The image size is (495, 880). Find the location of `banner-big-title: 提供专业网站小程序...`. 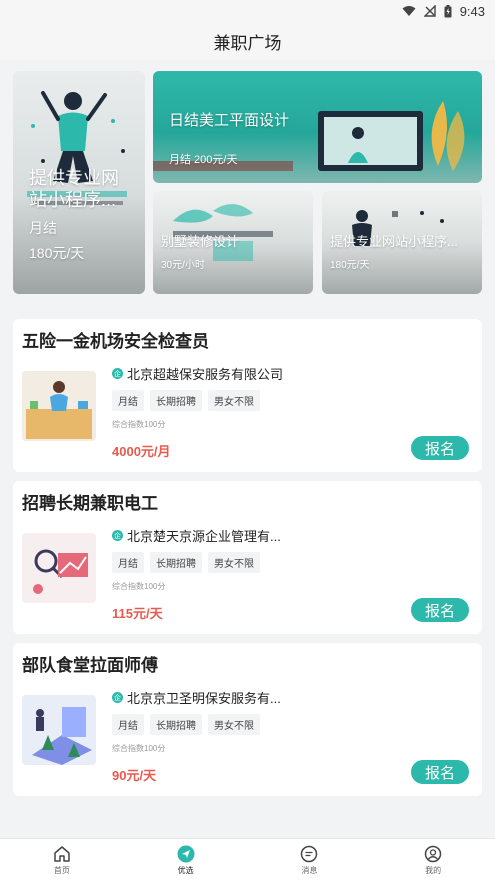

banner-big-title: 提供专业网站小程序... is located at coordinates (74, 189).